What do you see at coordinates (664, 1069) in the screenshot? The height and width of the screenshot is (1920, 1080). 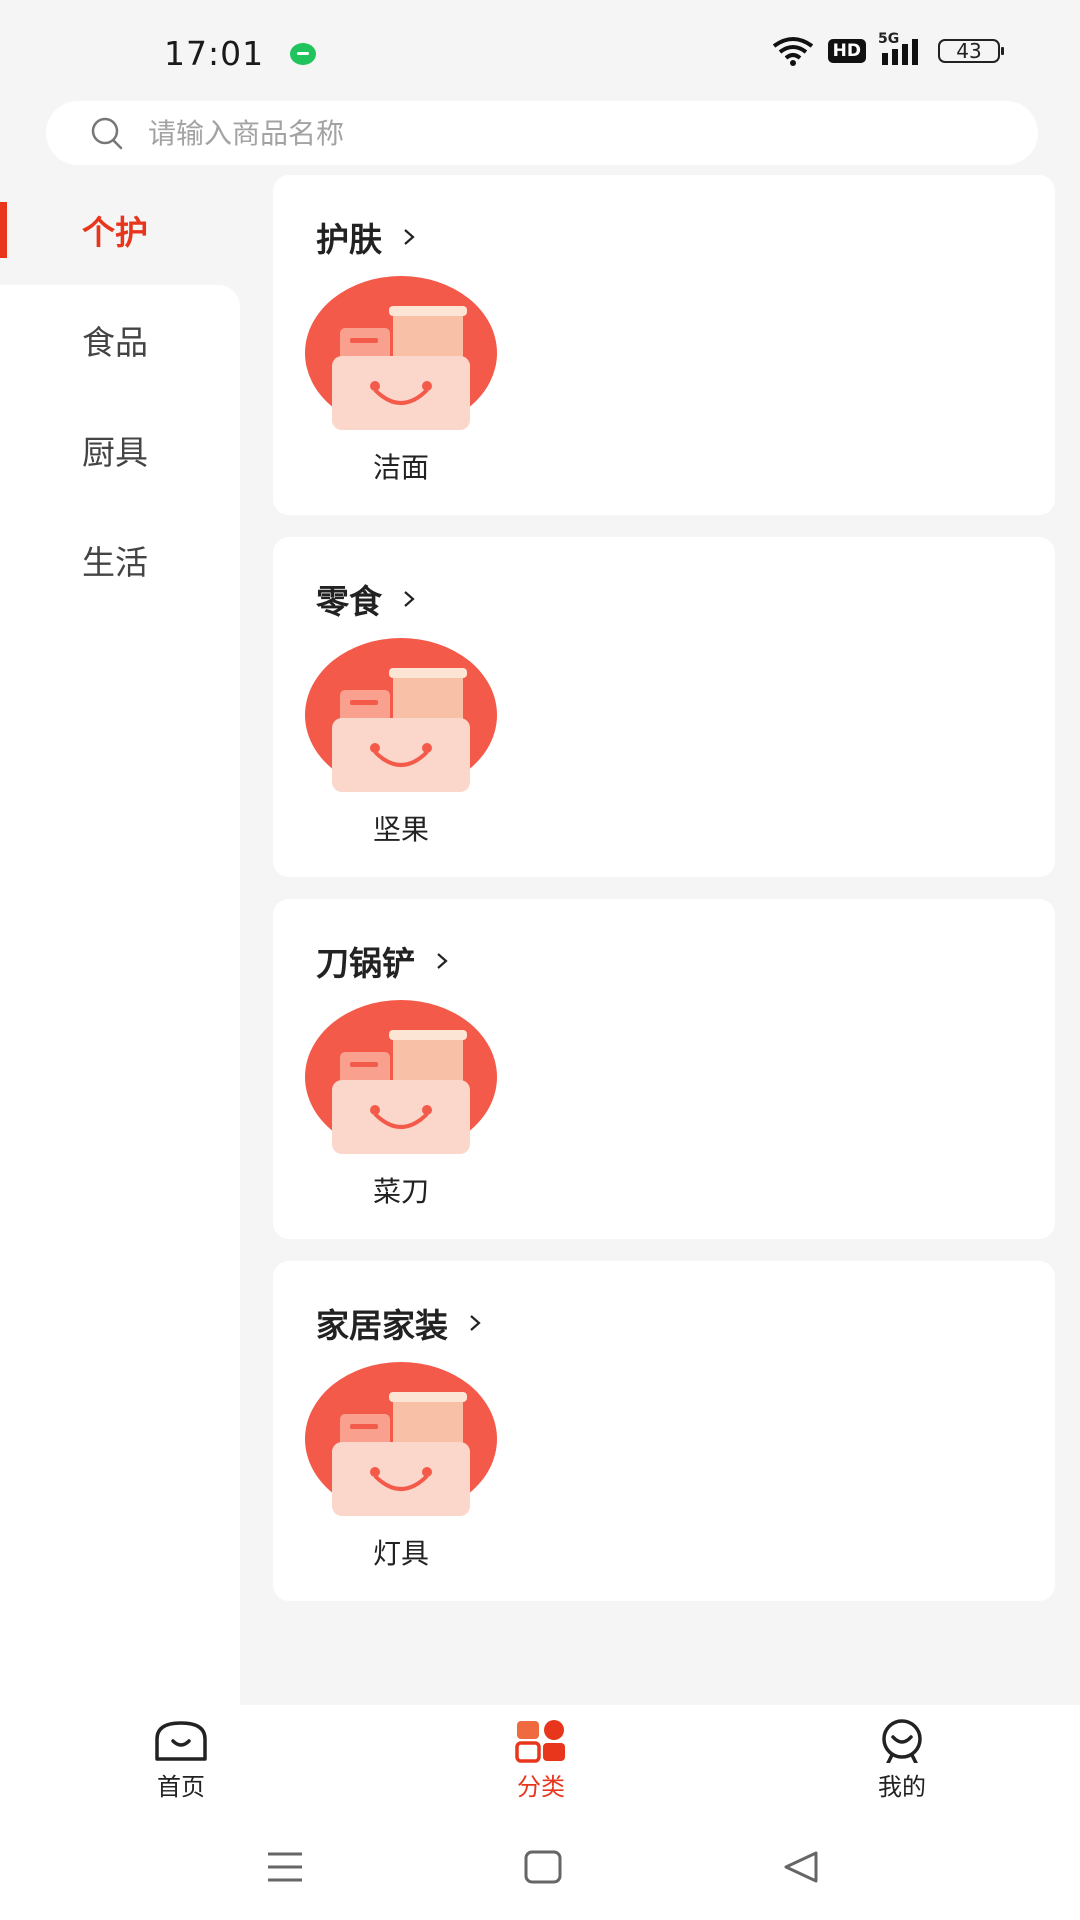 I see `category-card-cutlery: 刀锅铲 菜刀` at bounding box center [664, 1069].